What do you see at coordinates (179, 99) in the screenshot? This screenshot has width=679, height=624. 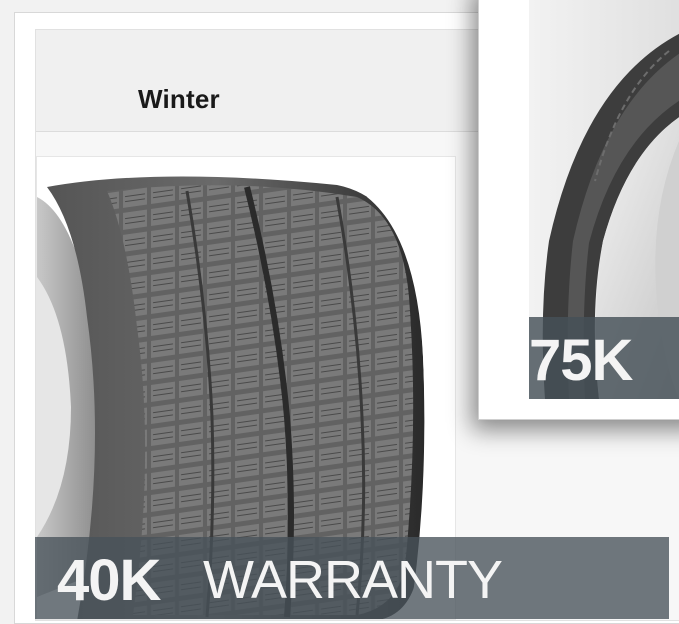 I see `tire-category-title: Winter` at bounding box center [179, 99].